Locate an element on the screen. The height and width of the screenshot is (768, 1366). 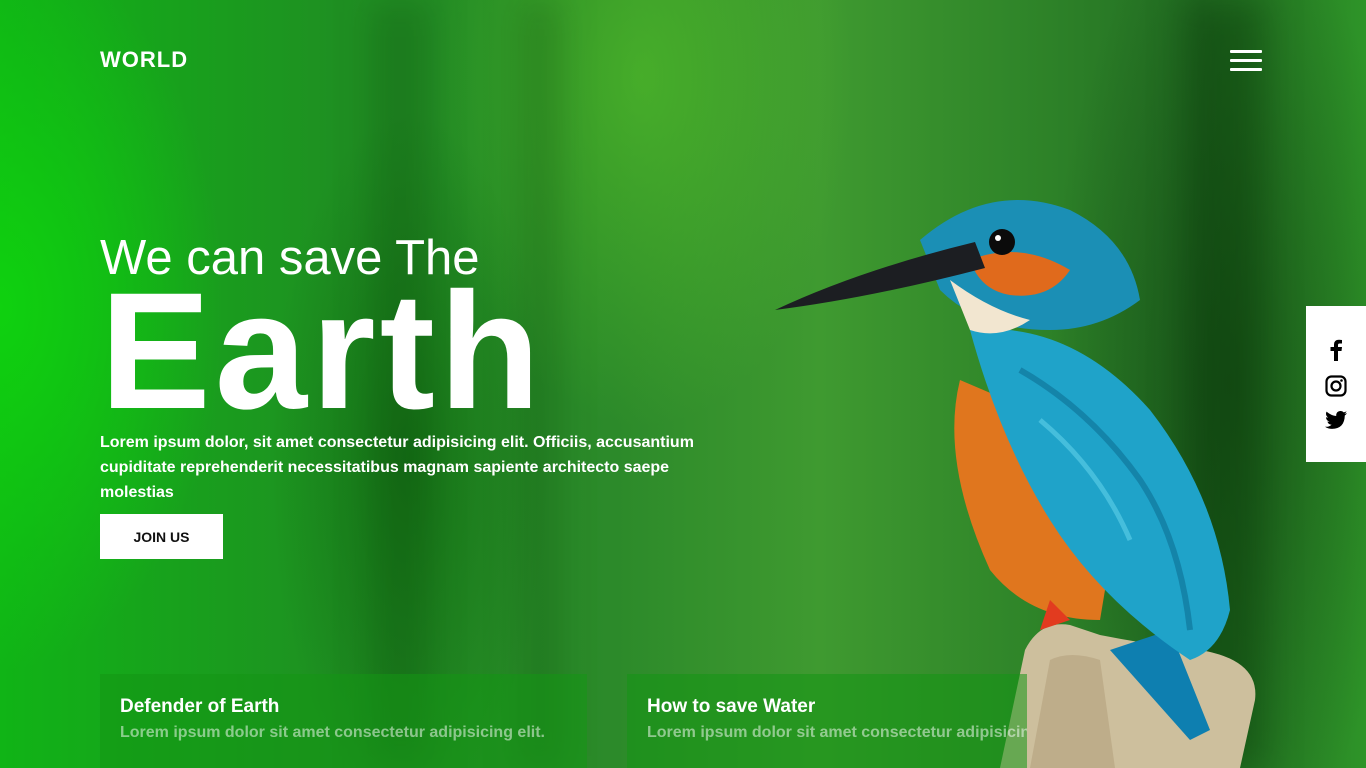
hero-title: Earth is located at coordinates (322, 351).